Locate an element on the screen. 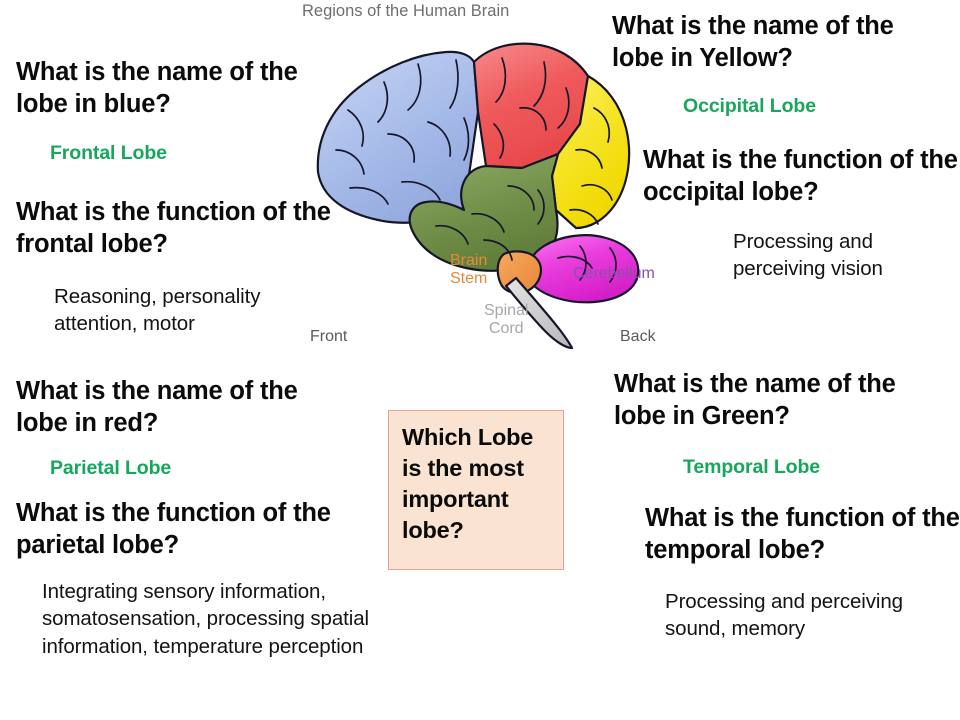 Image resolution: width=960 pixels, height=720 pixels. callout-text: Which Lobe is the most important lobe? is located at coordinates (468, 484).